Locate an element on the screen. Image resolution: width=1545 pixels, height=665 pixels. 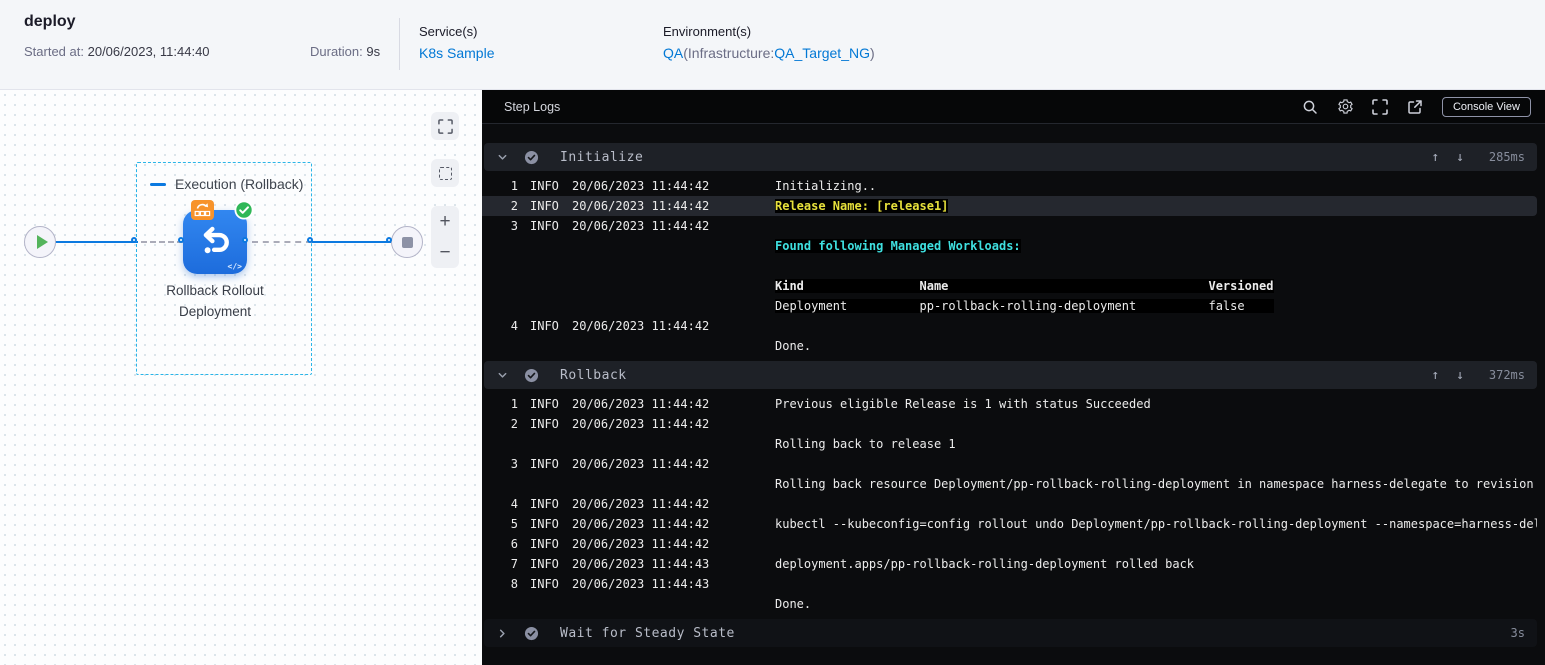
log-section-header: Rollback ↑ ↓ 372ms is located at coordinates (1010, 375).